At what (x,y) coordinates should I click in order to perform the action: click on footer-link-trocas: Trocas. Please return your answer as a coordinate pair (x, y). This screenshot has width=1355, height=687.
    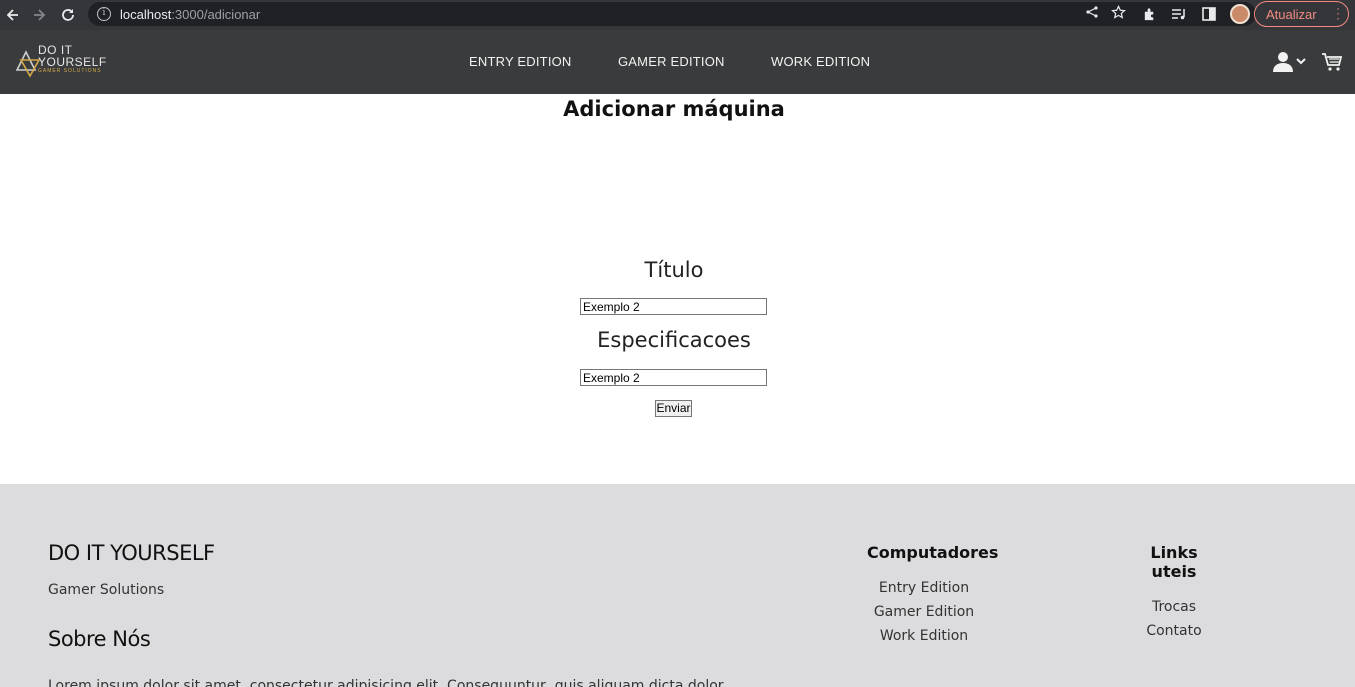
    Looking at the image, I should click on (1174, 607).